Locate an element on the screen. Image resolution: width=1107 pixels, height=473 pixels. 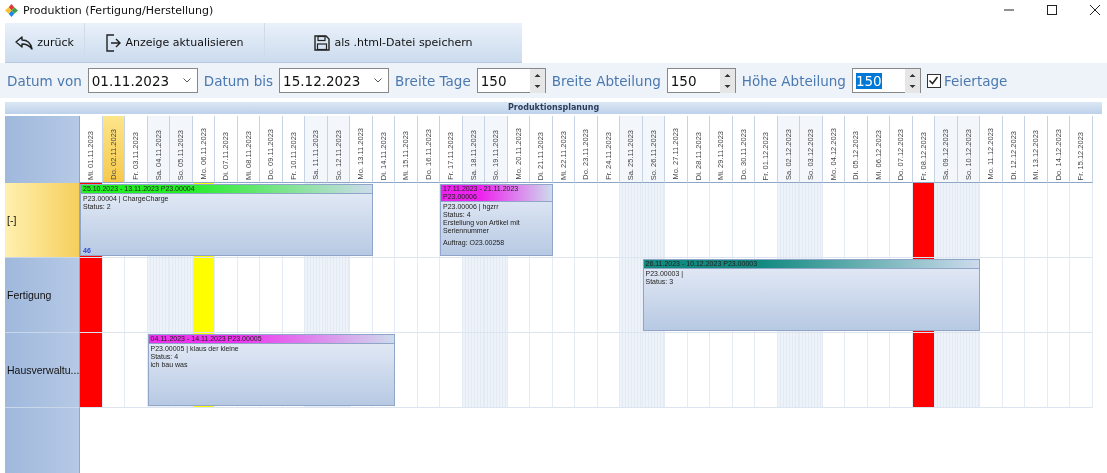
field-label: Höhe Abteilung is located at coordinates (793, 80).